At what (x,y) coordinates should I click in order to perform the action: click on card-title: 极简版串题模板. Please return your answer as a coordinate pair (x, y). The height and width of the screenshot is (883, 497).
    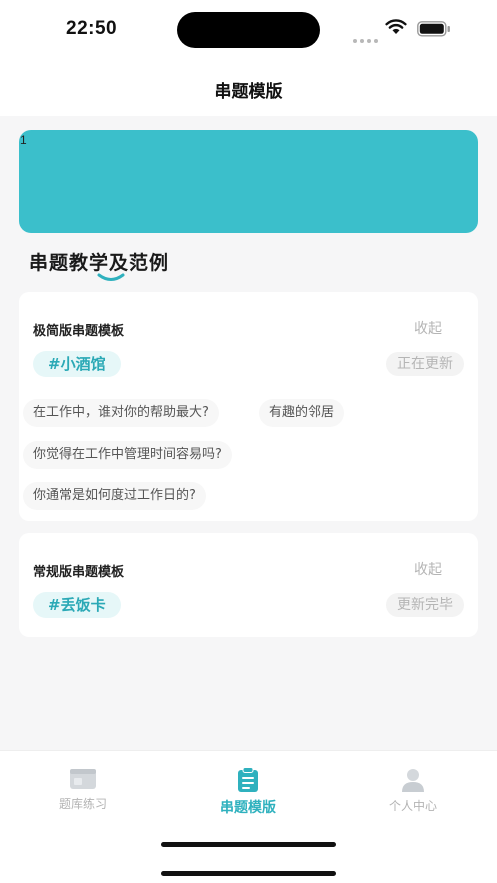
    Looking at the image, I should click on (79, 331).